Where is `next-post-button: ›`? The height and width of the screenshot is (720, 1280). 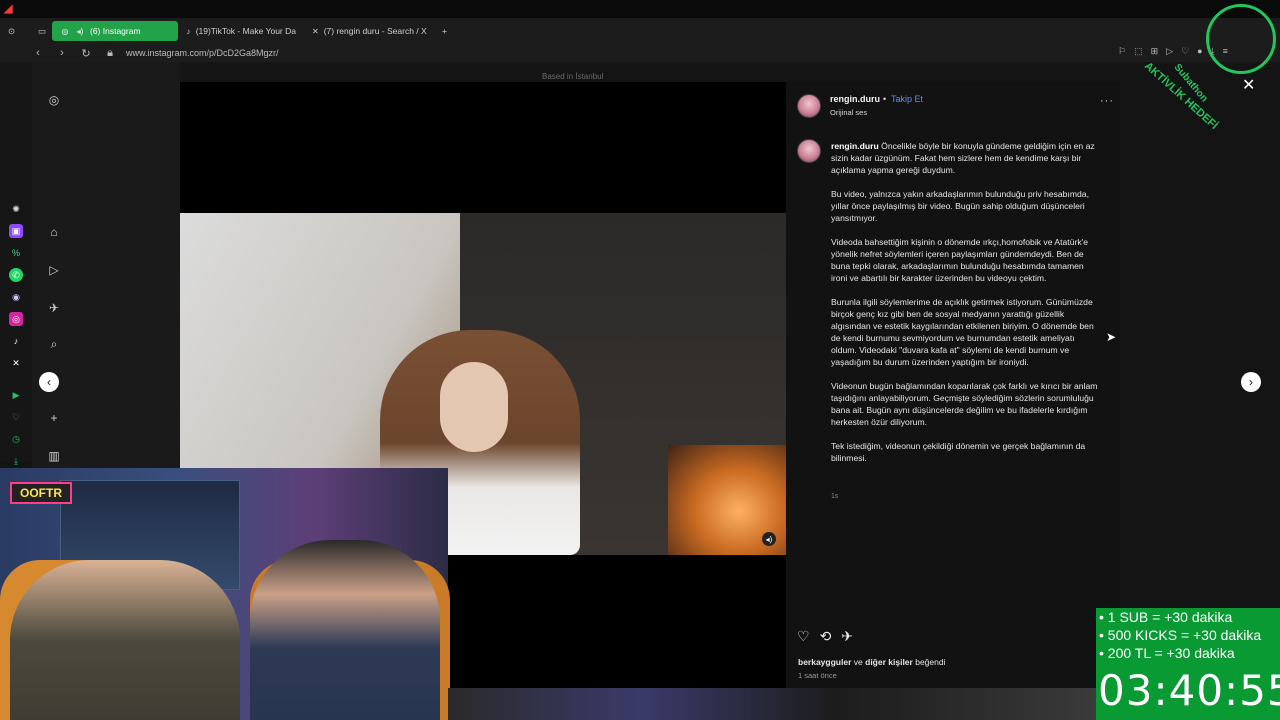
next-post-button: › is located at coordinates (1251, 382).